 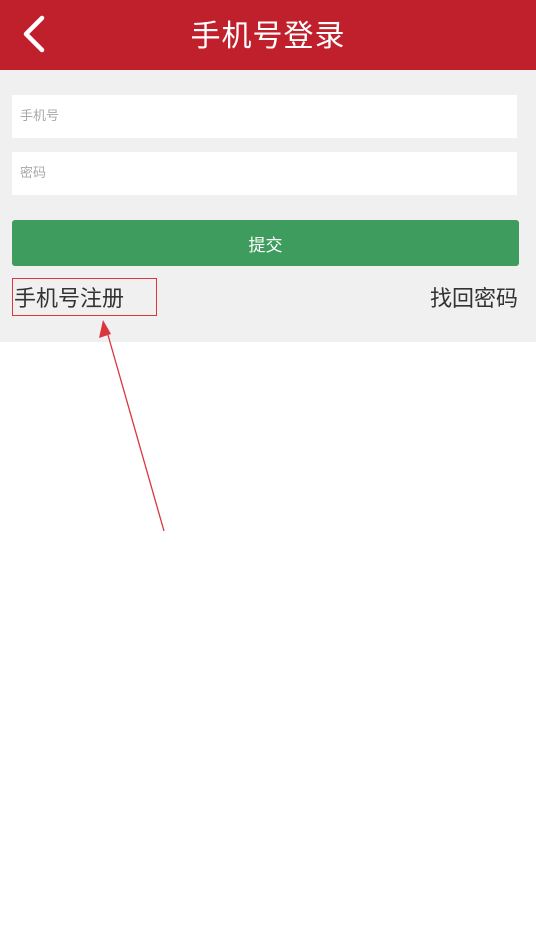 I want to click on page-title: 手机号登录, so click(x=268, y=36).